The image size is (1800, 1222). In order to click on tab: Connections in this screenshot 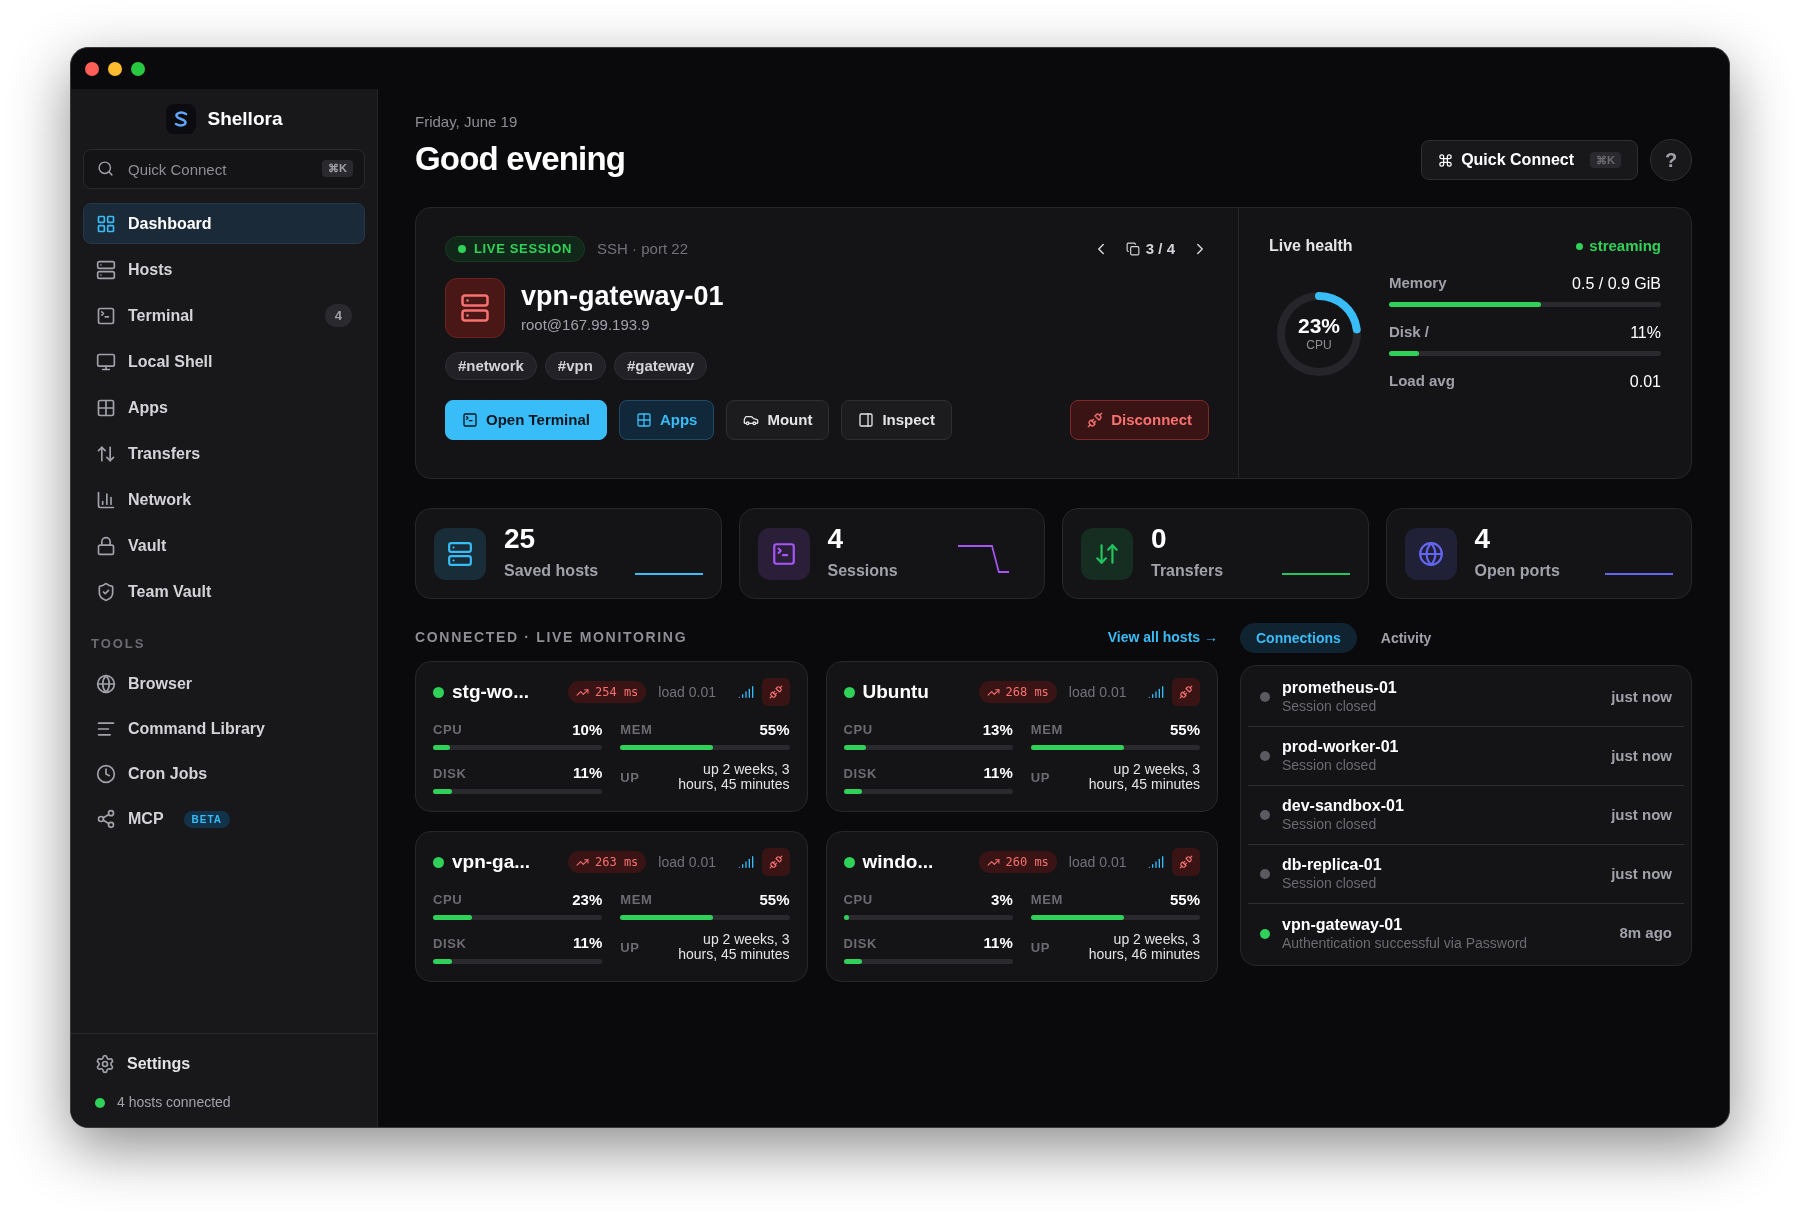, I will do `click(1298, 638)`.